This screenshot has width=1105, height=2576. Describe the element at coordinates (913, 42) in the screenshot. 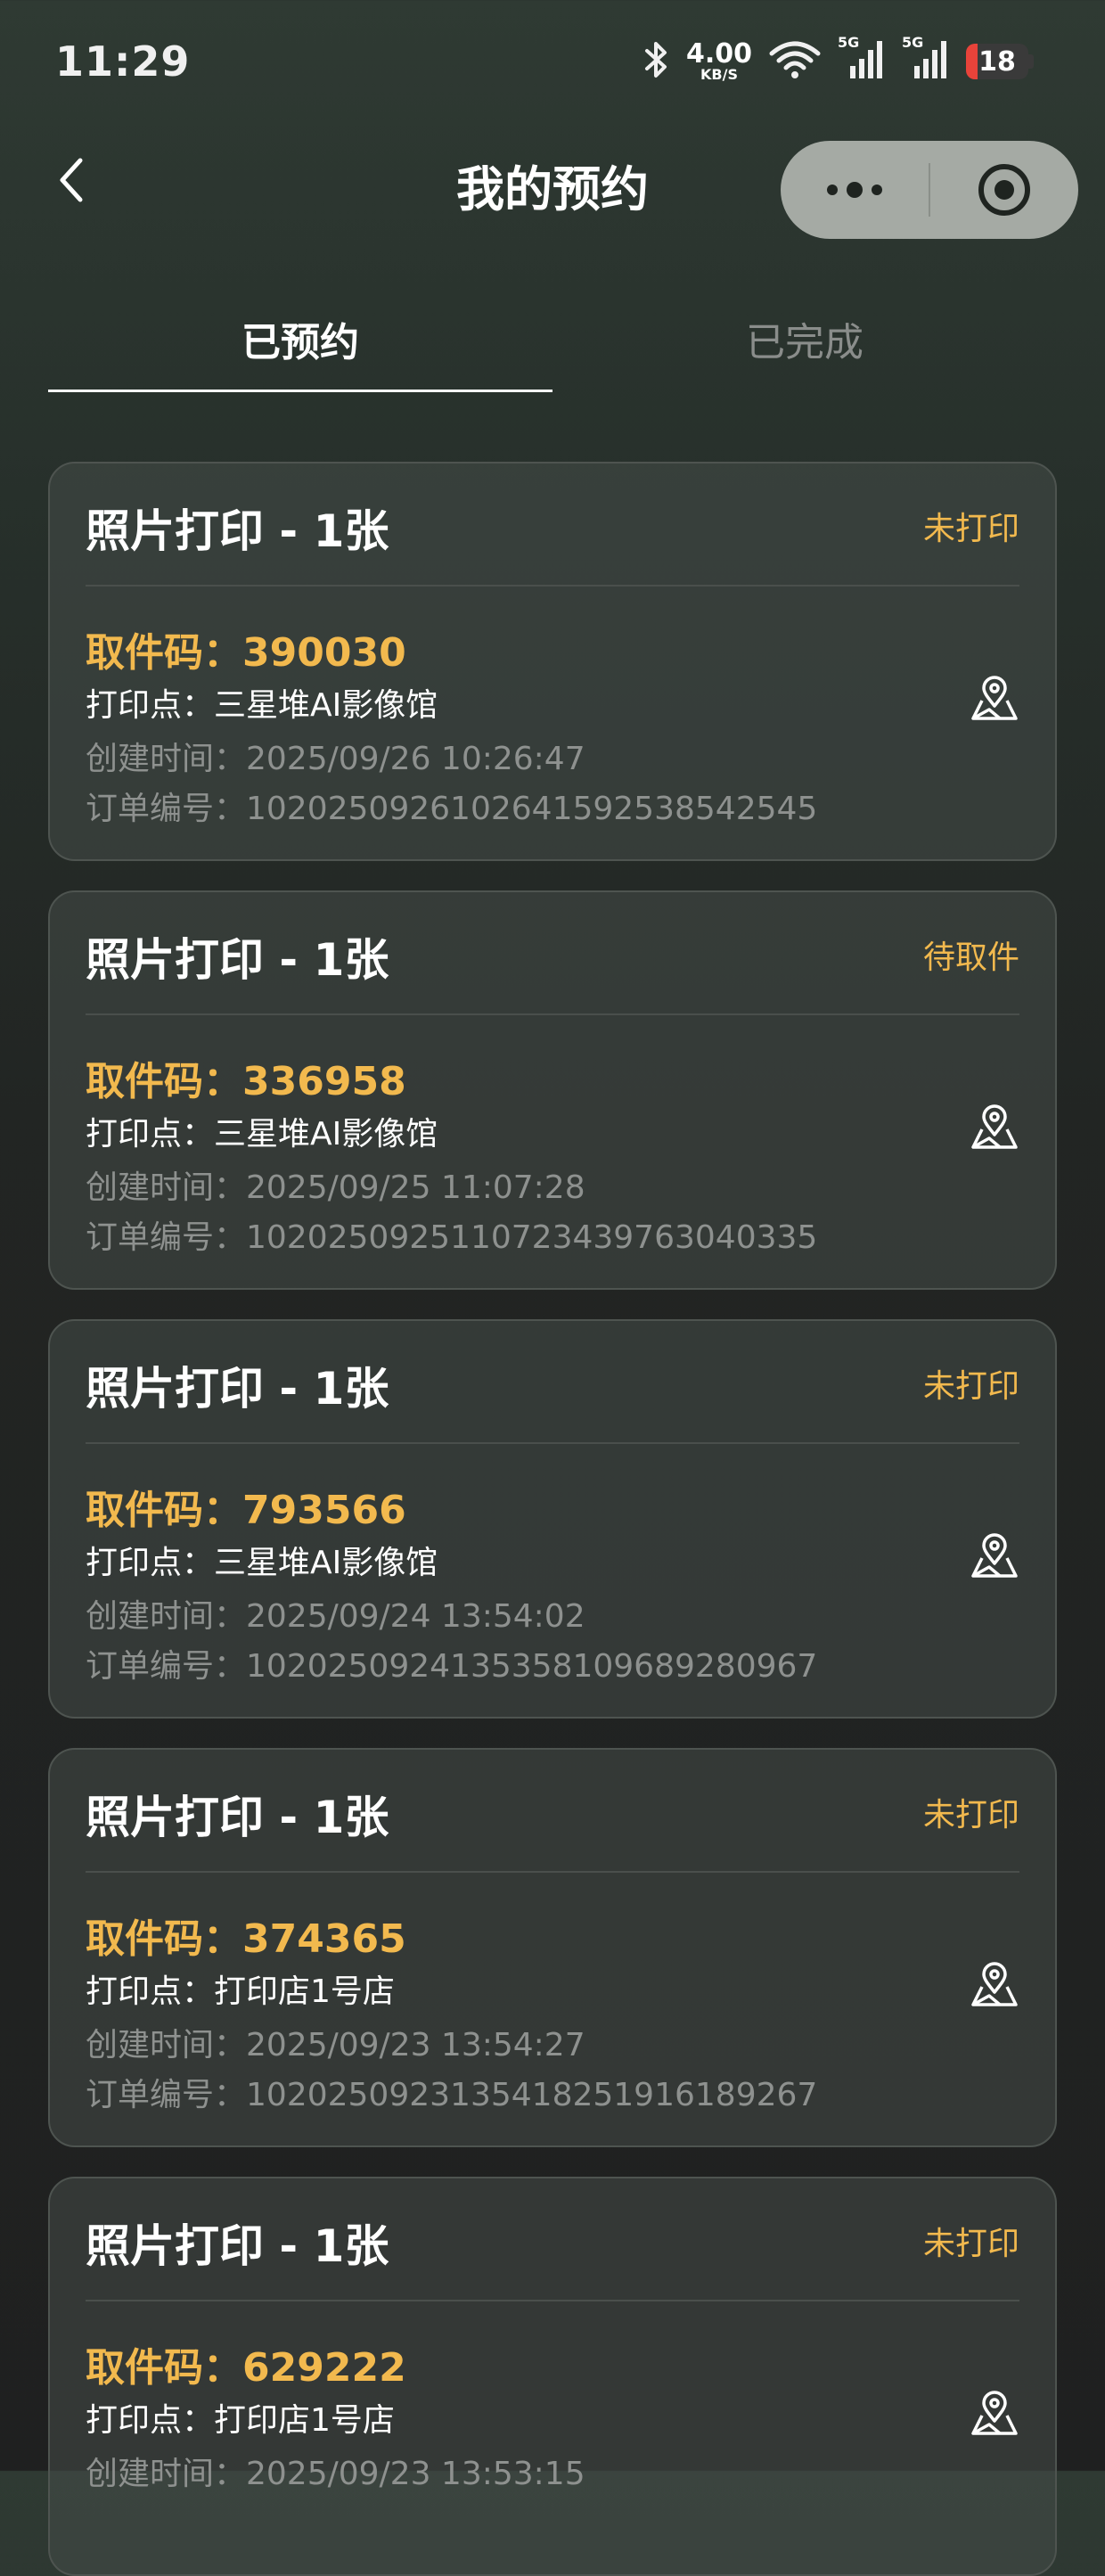

I see `signal-2-label: 5G` at that location.